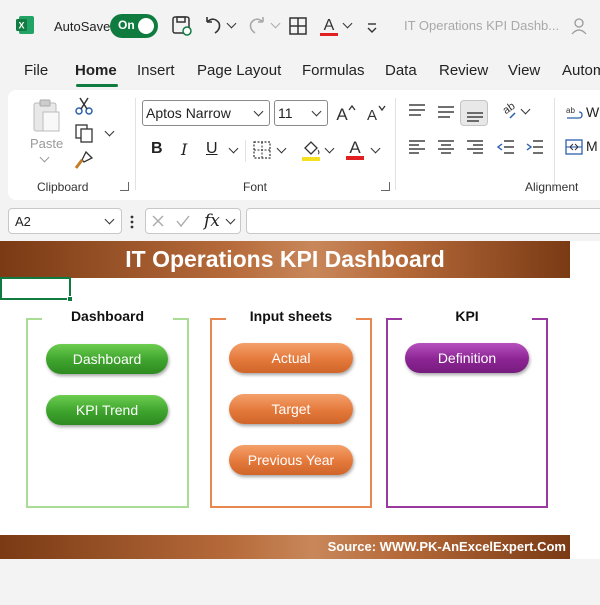 The height and width of the screenshot is (605, 600). Describe the element at coordinates (84, 160) in the screenshot. I see `format-painter-icon` at that location.